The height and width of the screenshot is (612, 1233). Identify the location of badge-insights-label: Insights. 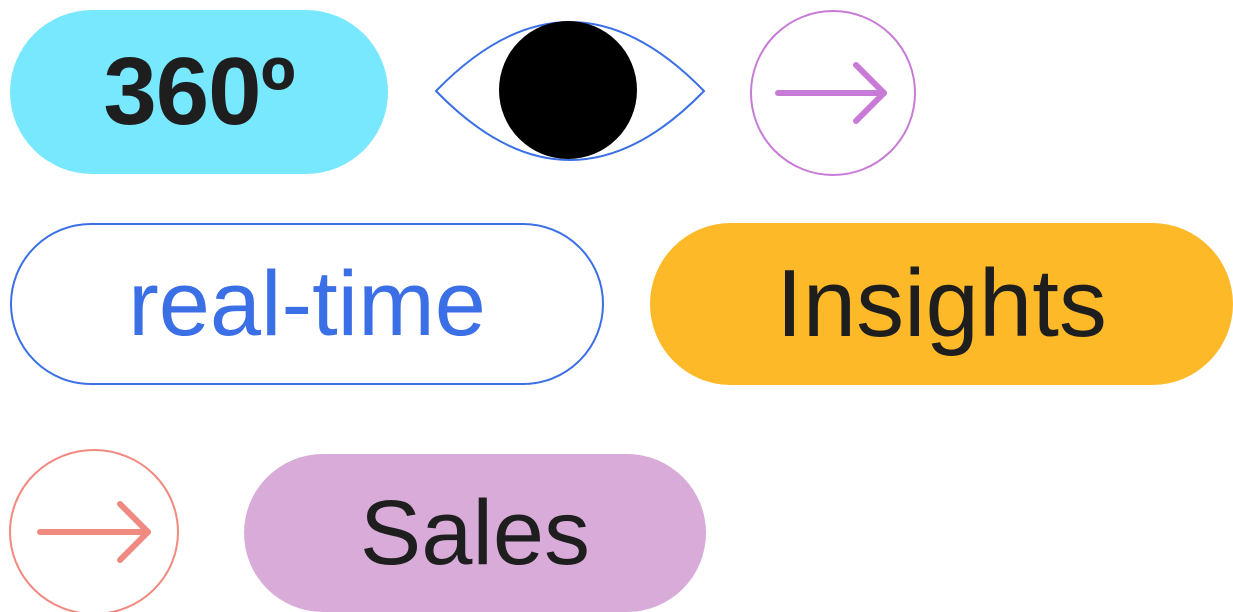
(941, 303).